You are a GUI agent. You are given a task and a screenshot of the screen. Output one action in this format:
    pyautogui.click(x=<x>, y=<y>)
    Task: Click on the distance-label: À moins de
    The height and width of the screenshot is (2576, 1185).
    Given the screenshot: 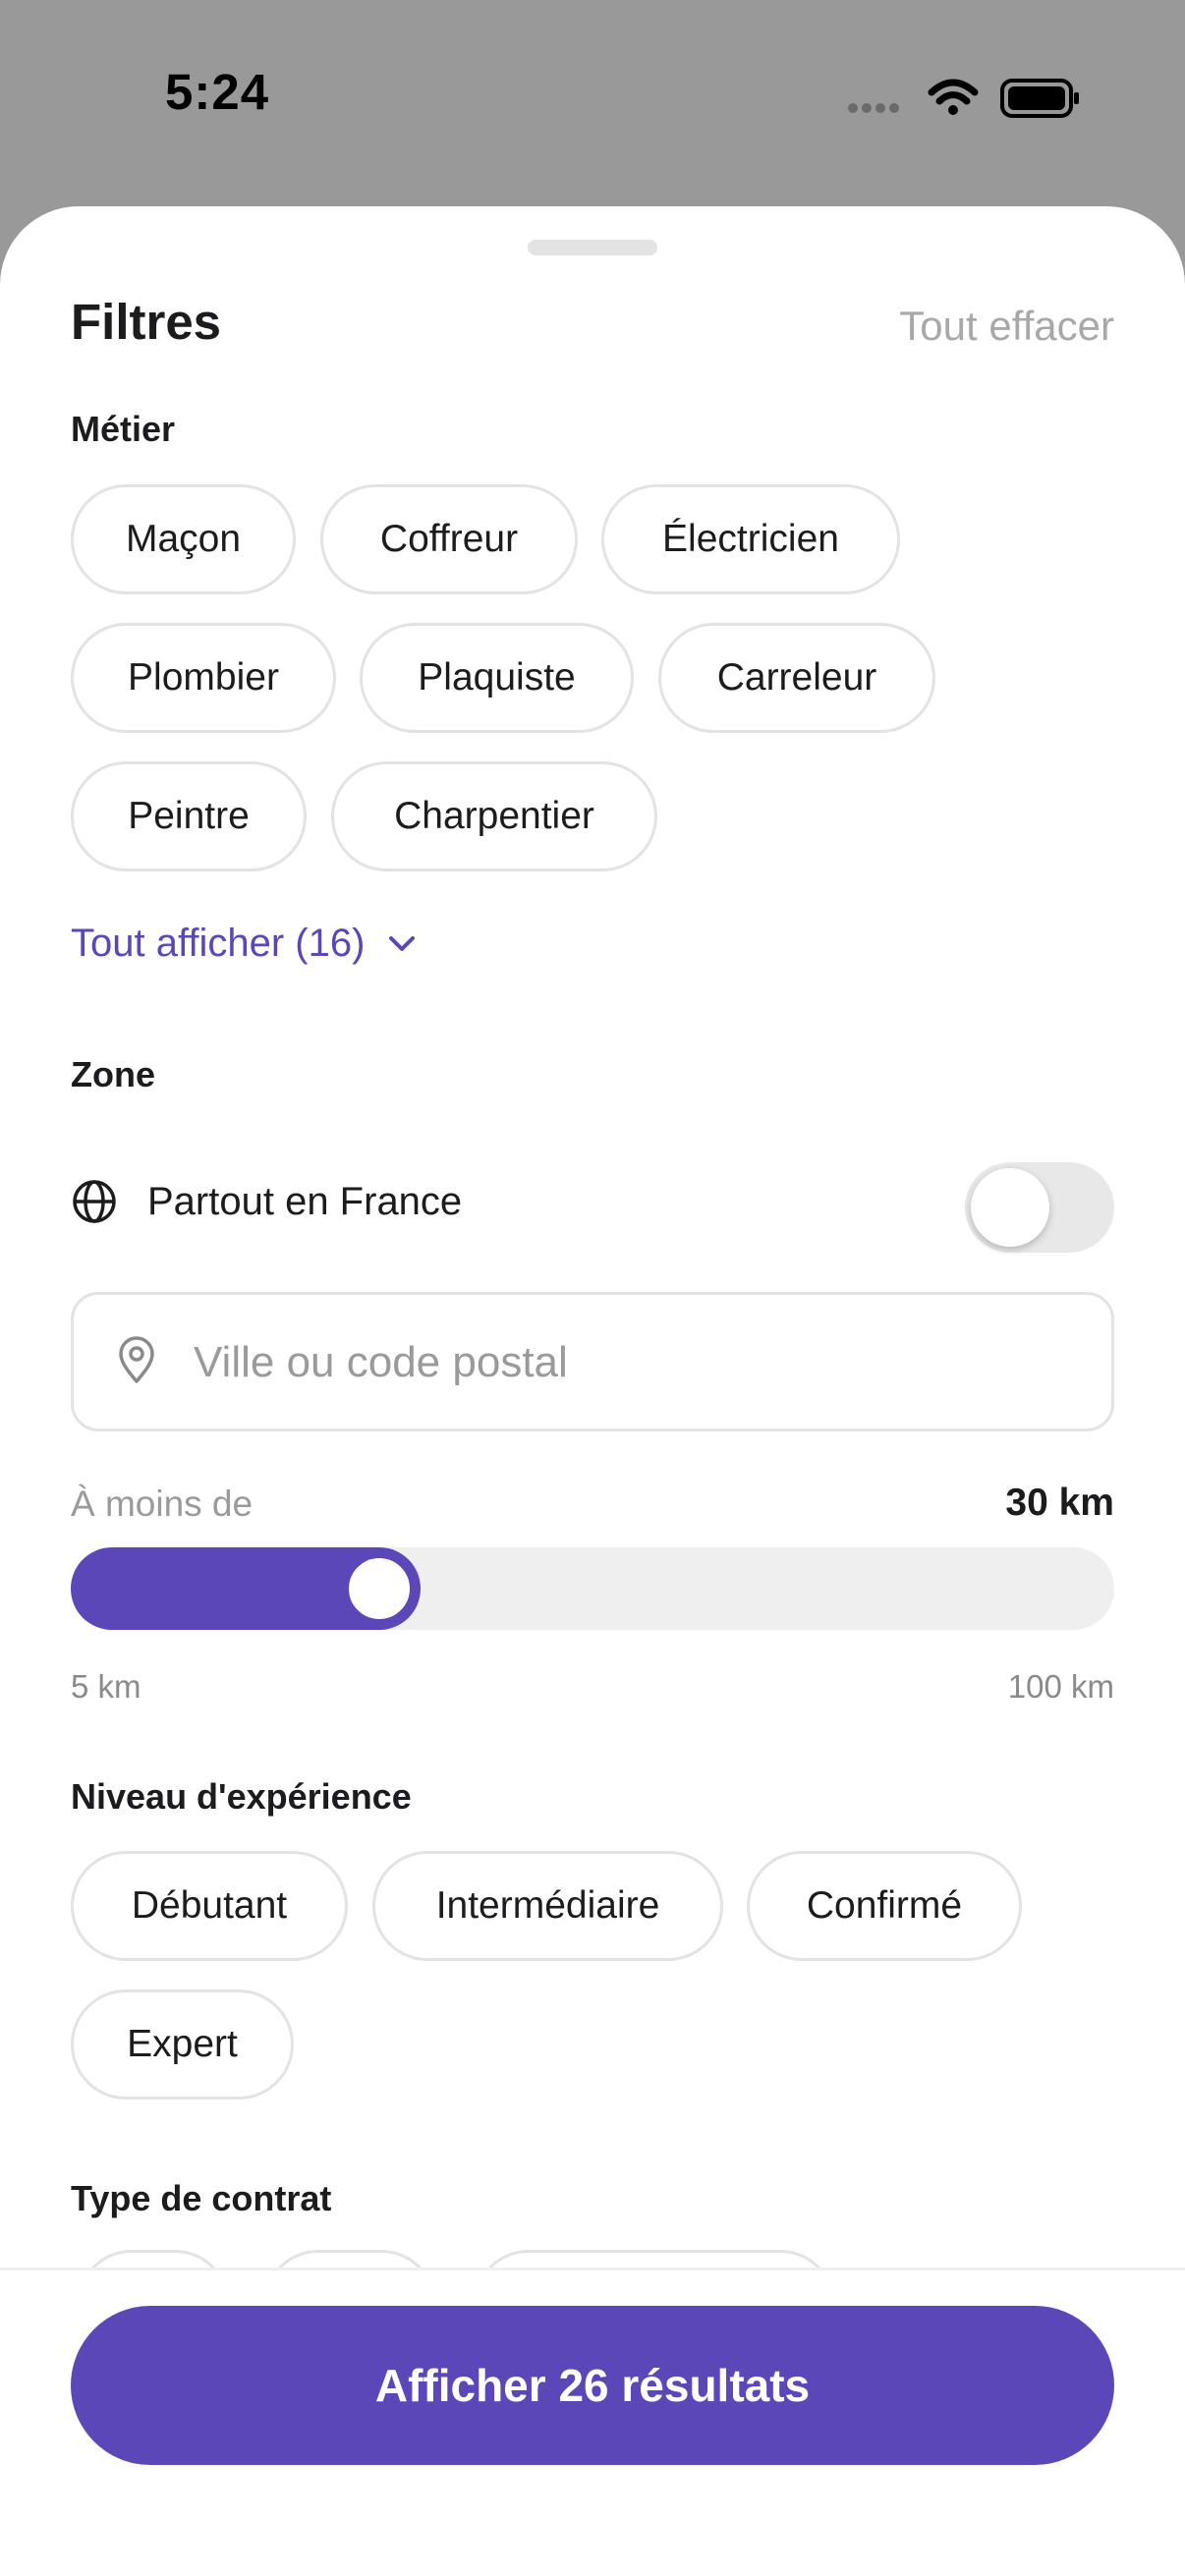 What is the action you would take?
    pyautogui.click(x=163, y=1504)
    